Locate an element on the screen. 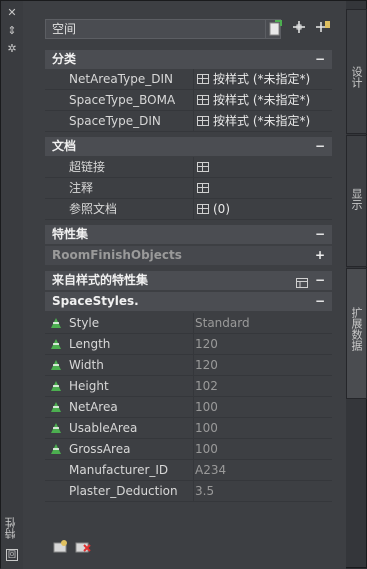 The image size is (367, 569). palette-title: 特性 is located at coordinates (10, 528).